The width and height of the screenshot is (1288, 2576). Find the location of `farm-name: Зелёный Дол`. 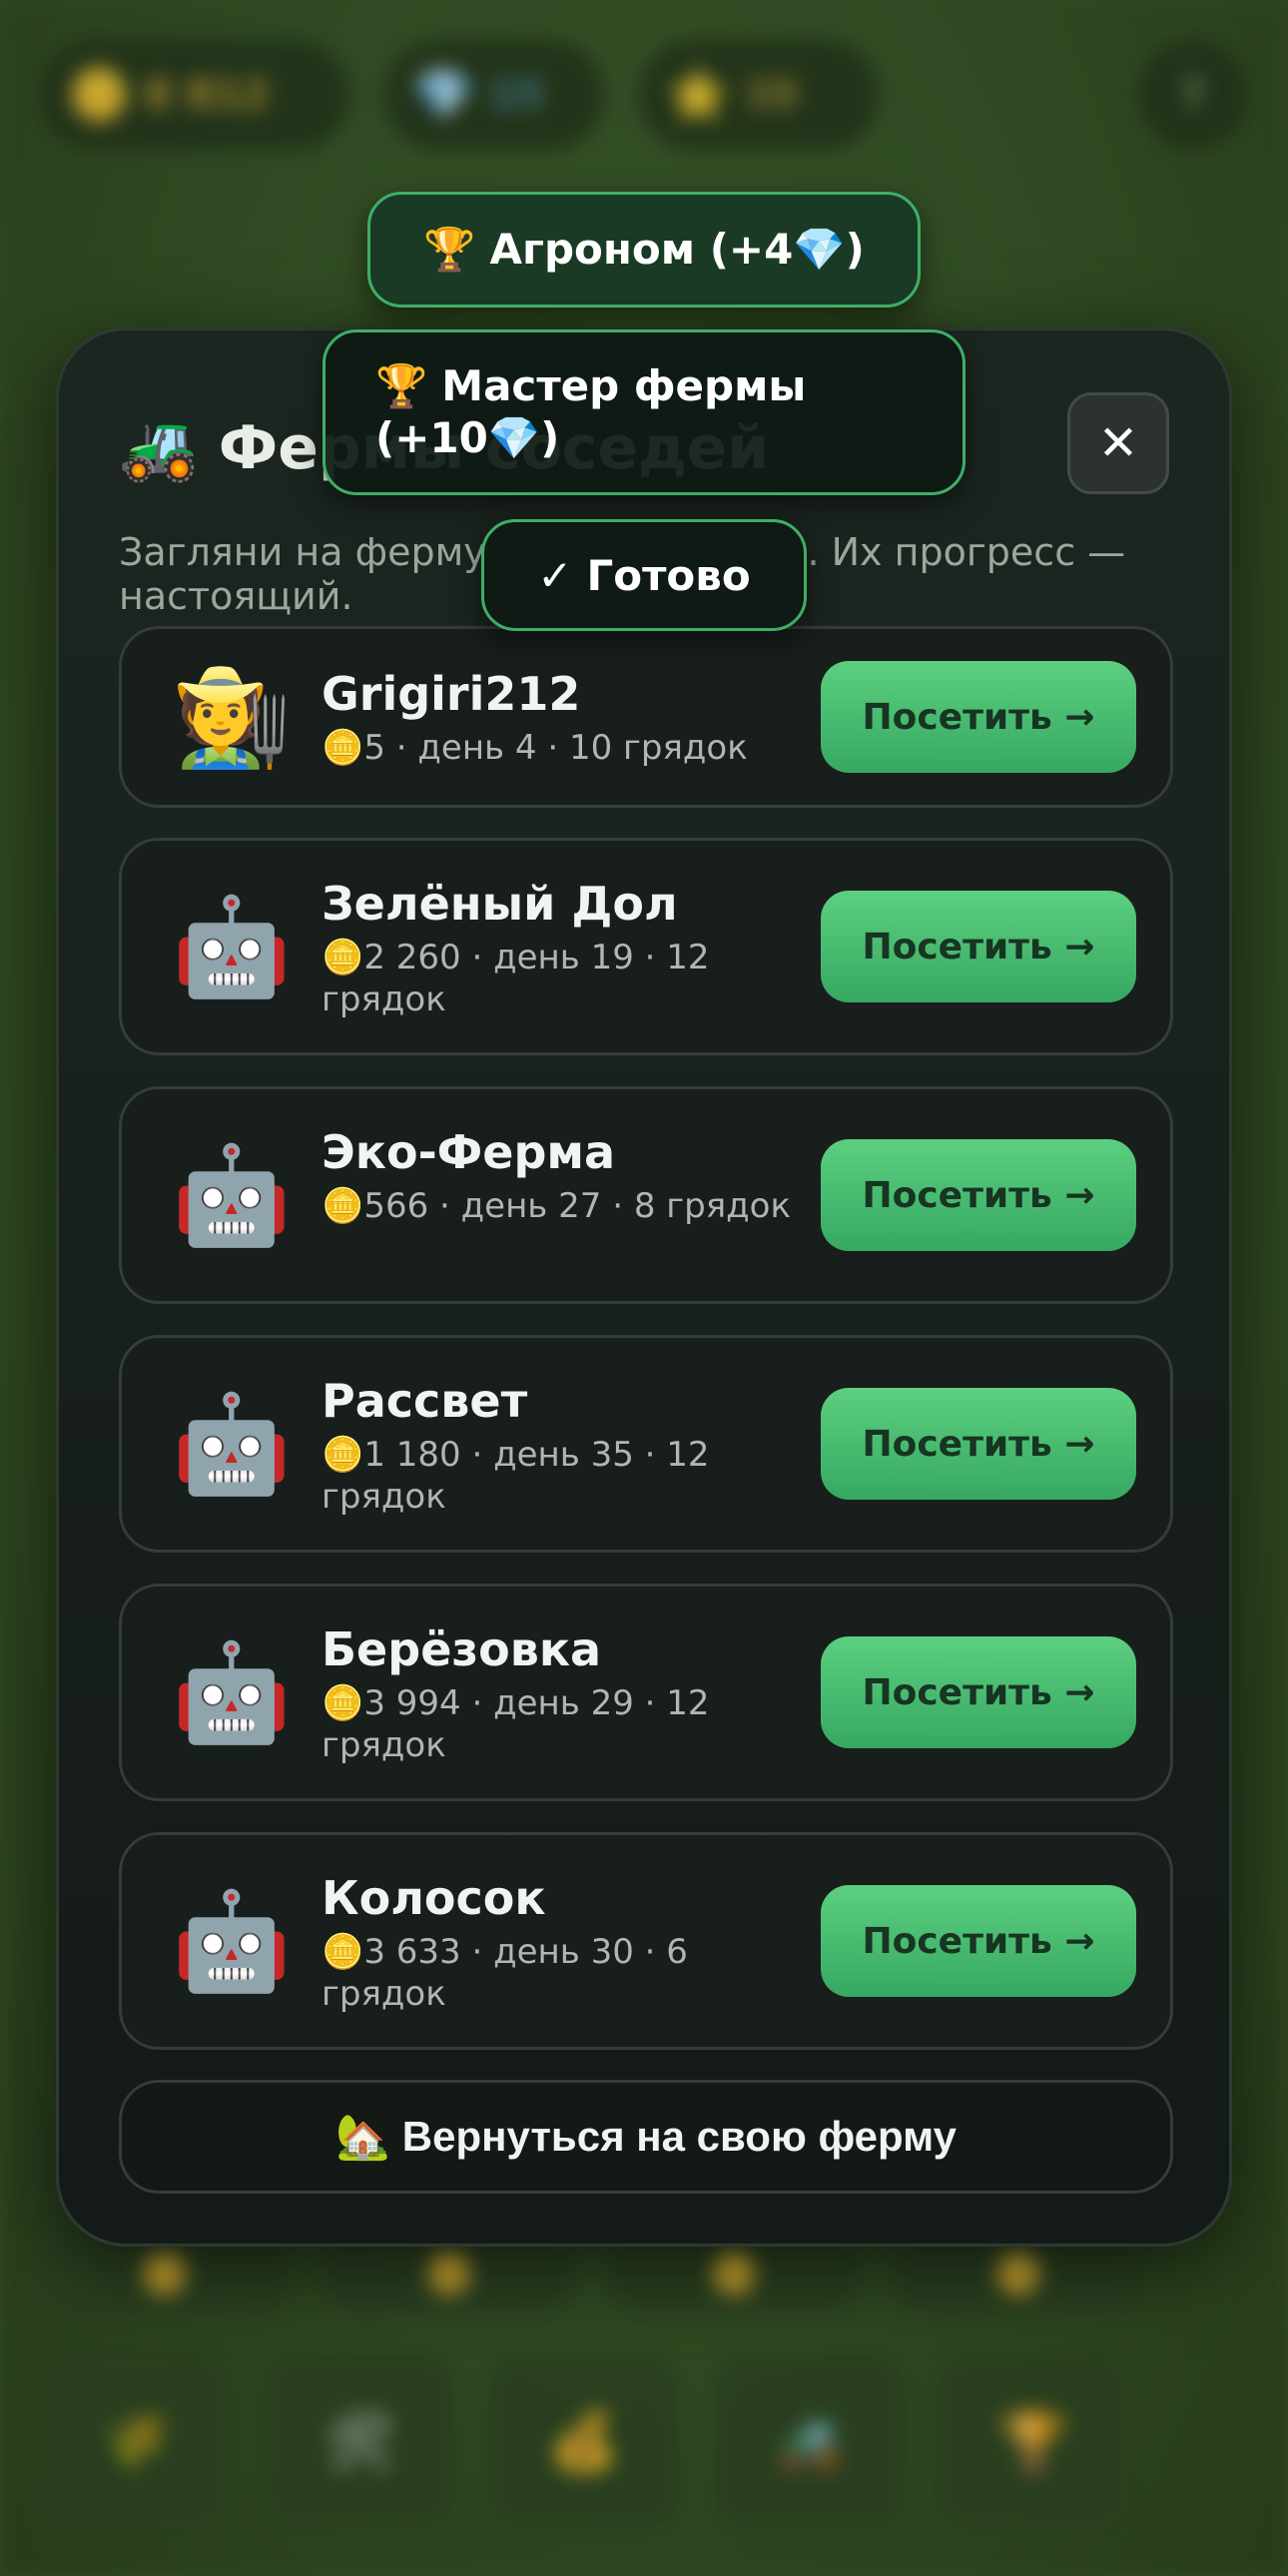

farm-name: Зелёный Дол is located at coordinates (500, 904).